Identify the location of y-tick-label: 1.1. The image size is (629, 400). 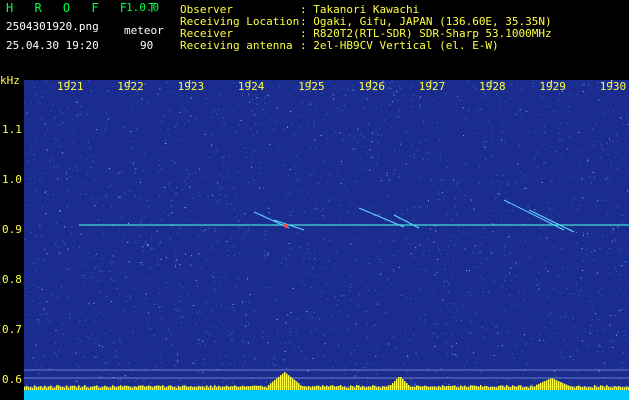
(12, 129).